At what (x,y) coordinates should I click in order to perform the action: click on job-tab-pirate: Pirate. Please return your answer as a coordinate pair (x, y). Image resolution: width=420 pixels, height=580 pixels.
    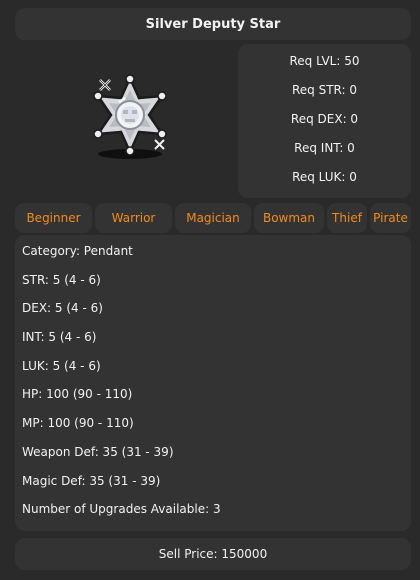
    Looking at the image, I should click on (390, 218).